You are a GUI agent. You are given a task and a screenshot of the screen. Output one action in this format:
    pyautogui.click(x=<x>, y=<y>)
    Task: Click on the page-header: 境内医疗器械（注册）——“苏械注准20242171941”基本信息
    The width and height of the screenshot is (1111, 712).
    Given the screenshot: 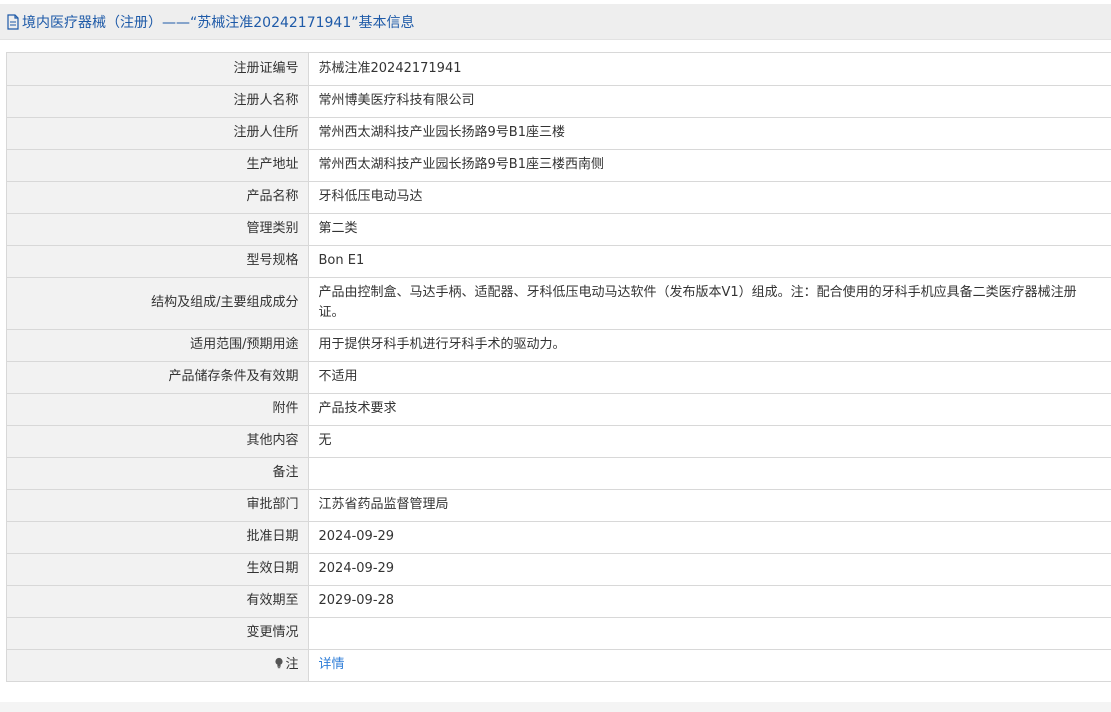 What is the action you would take?
    pyautogui.click(x=555, y=22)
    